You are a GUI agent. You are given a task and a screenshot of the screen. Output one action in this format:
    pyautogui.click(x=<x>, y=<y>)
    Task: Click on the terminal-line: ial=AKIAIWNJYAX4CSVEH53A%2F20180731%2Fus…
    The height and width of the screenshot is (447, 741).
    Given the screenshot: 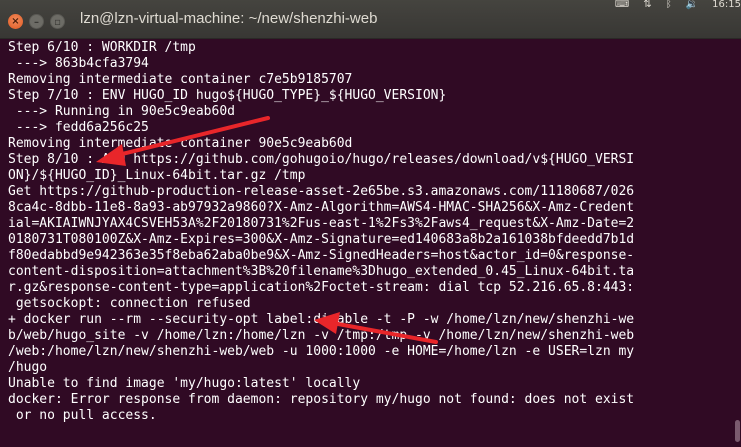 What is the action you would take?
    pyautogui.click(x=321, y=223)
    